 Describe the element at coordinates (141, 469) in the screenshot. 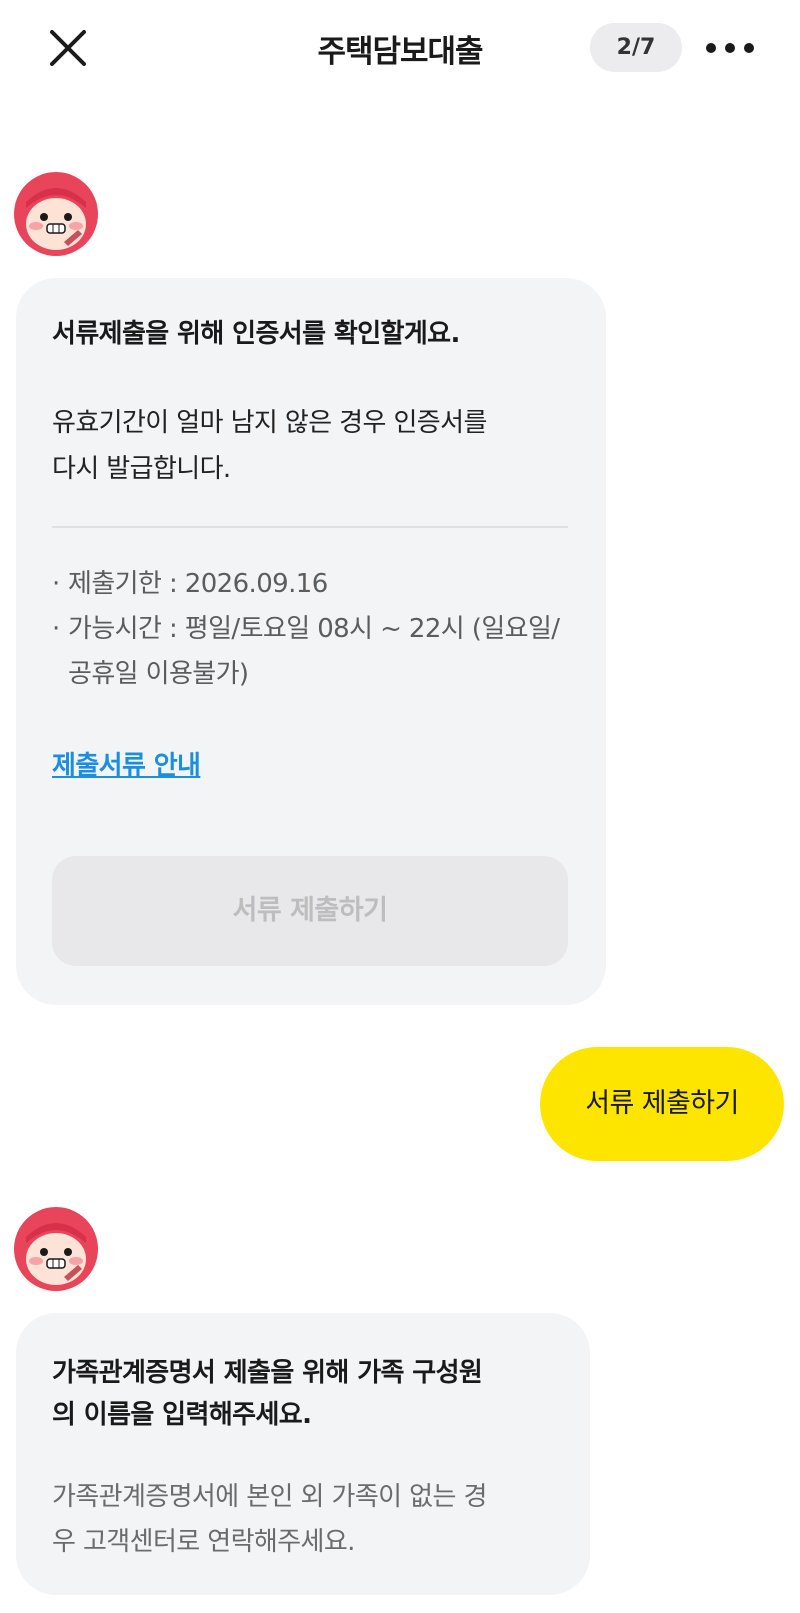

I see `message-body-line: 다시 발급합니다.` at that location.